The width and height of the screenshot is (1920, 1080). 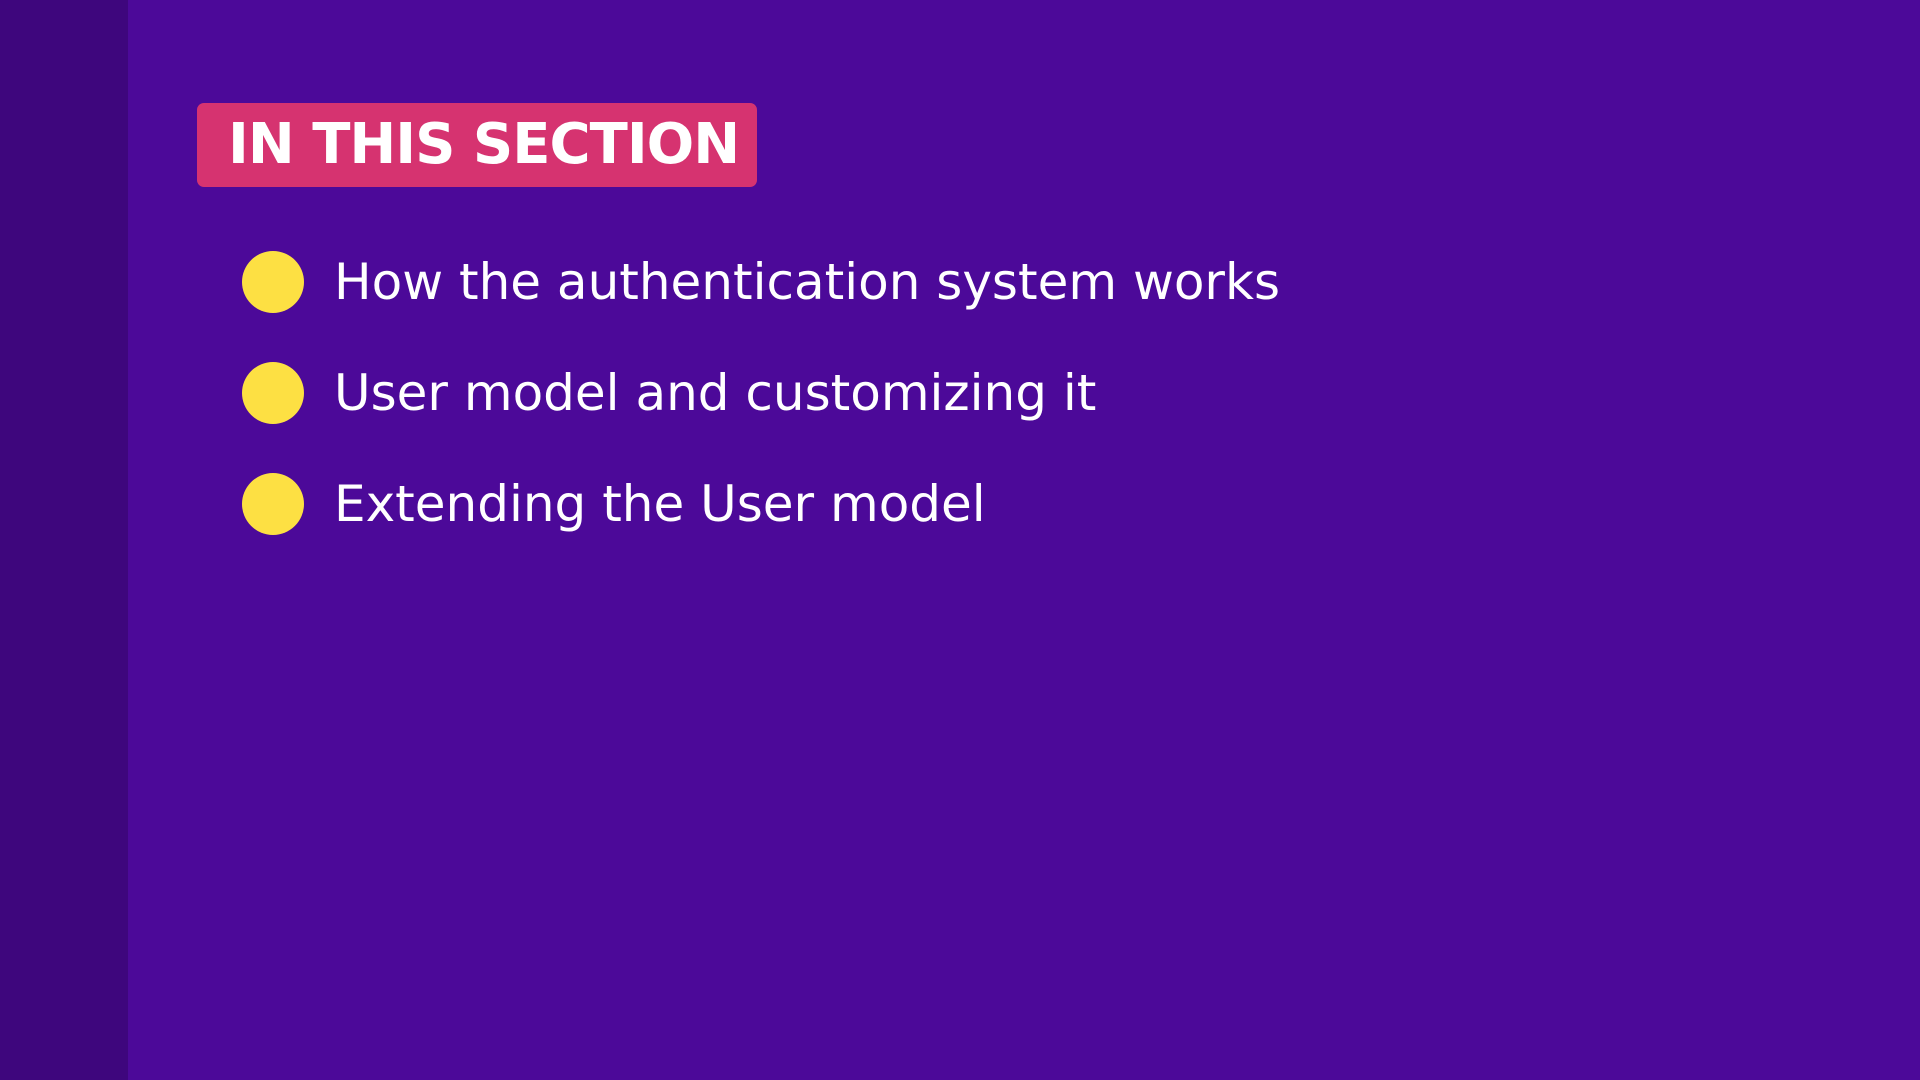 I want to click on section-heading-badge: IN THIS SECTION, so click(x=477, y=145).